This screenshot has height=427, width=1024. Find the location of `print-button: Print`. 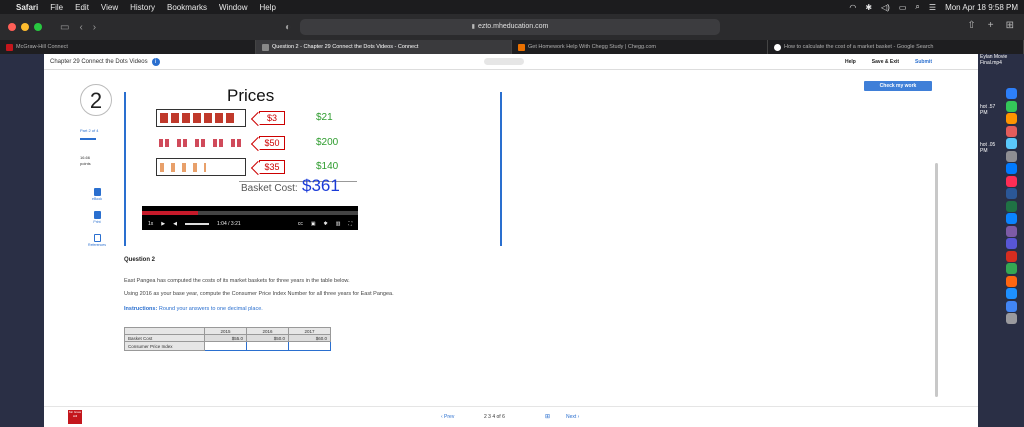

print-button: Print is located at coordinates (97, 217).